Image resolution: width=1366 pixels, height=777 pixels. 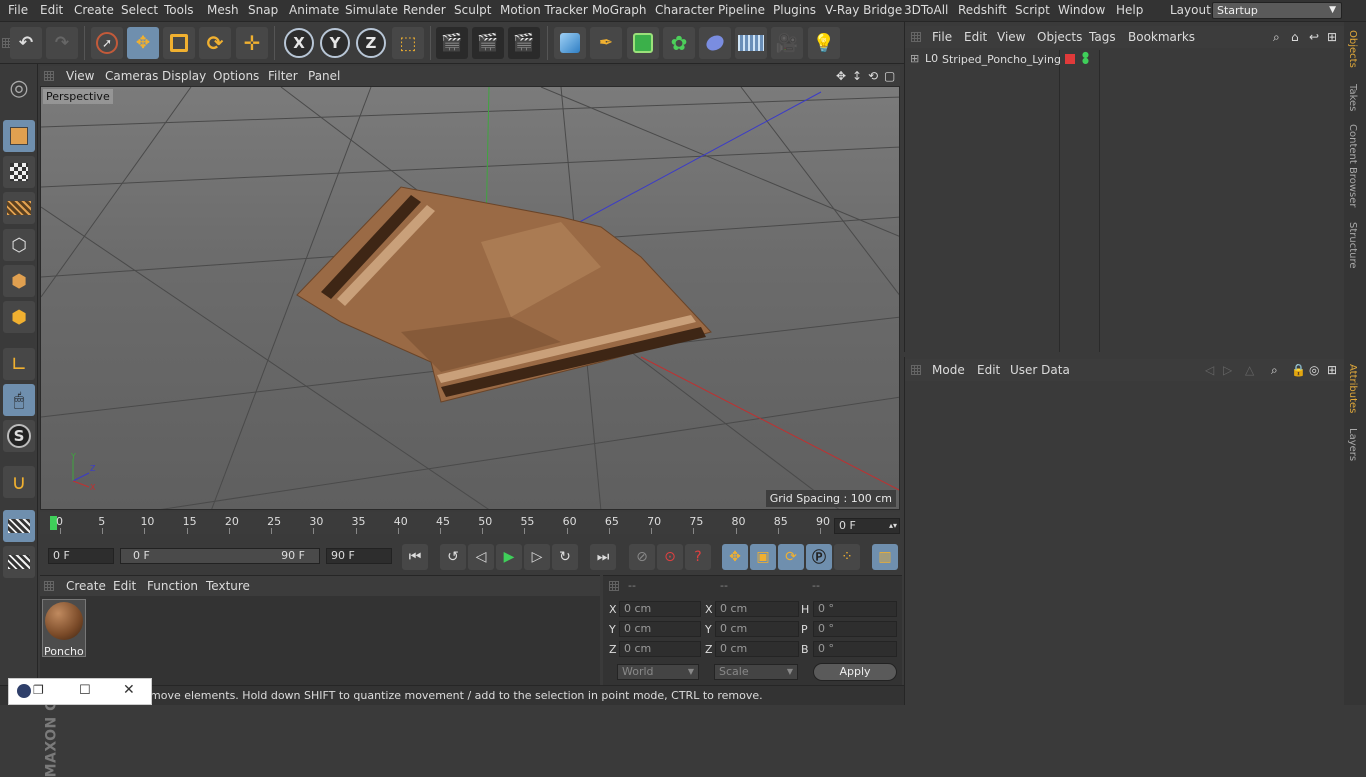 I want to click on render-view-button: 🎬, so click(x=452, y=43).